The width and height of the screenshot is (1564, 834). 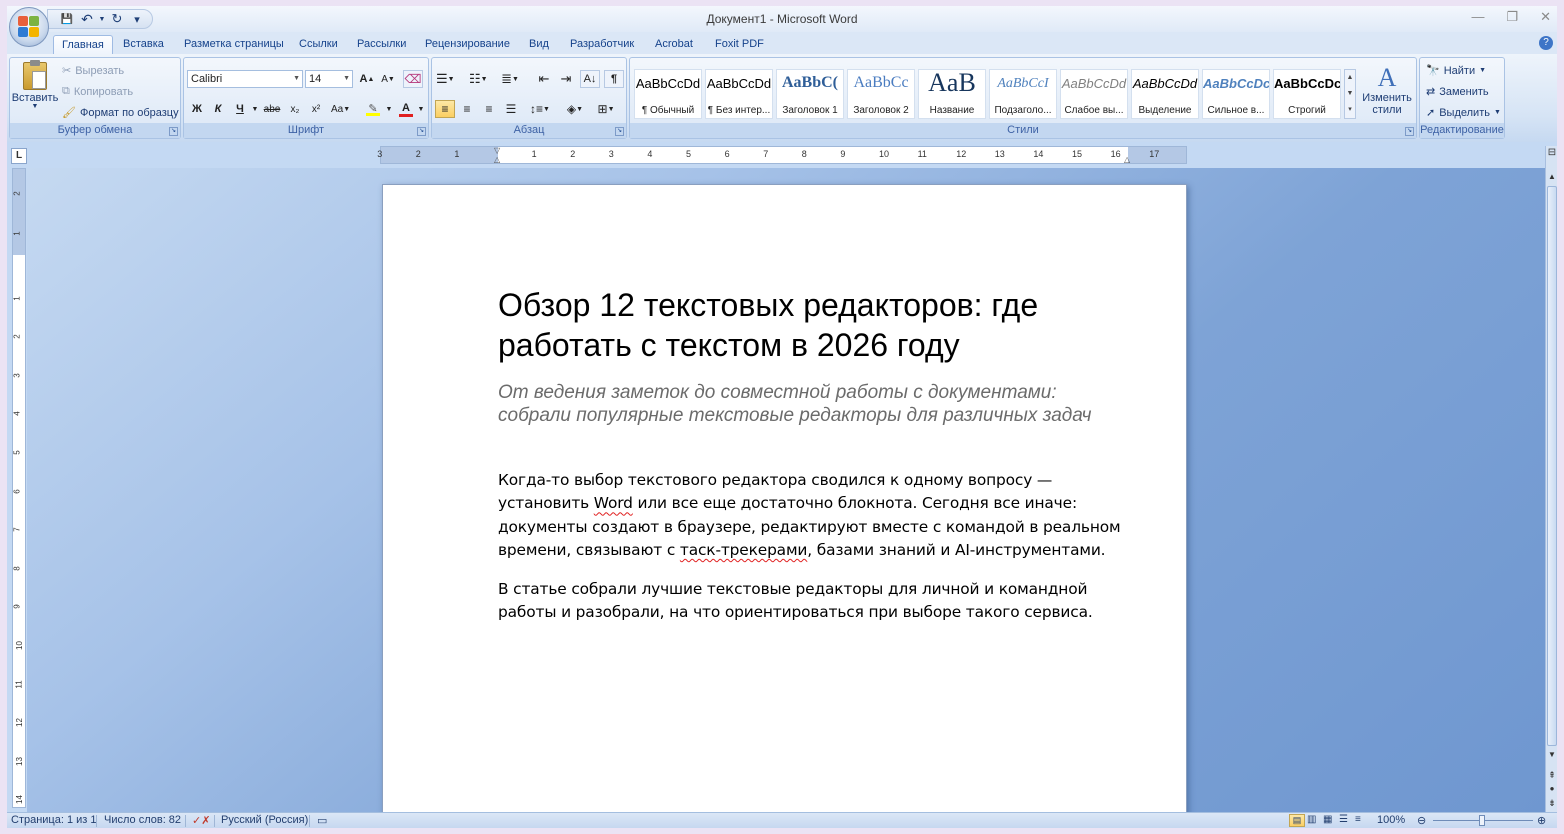 What do you see at coordinates (255, 109) in the screenshot?
I see `underline-dropdown-icon: ▼` at bounding box center [255, 109].